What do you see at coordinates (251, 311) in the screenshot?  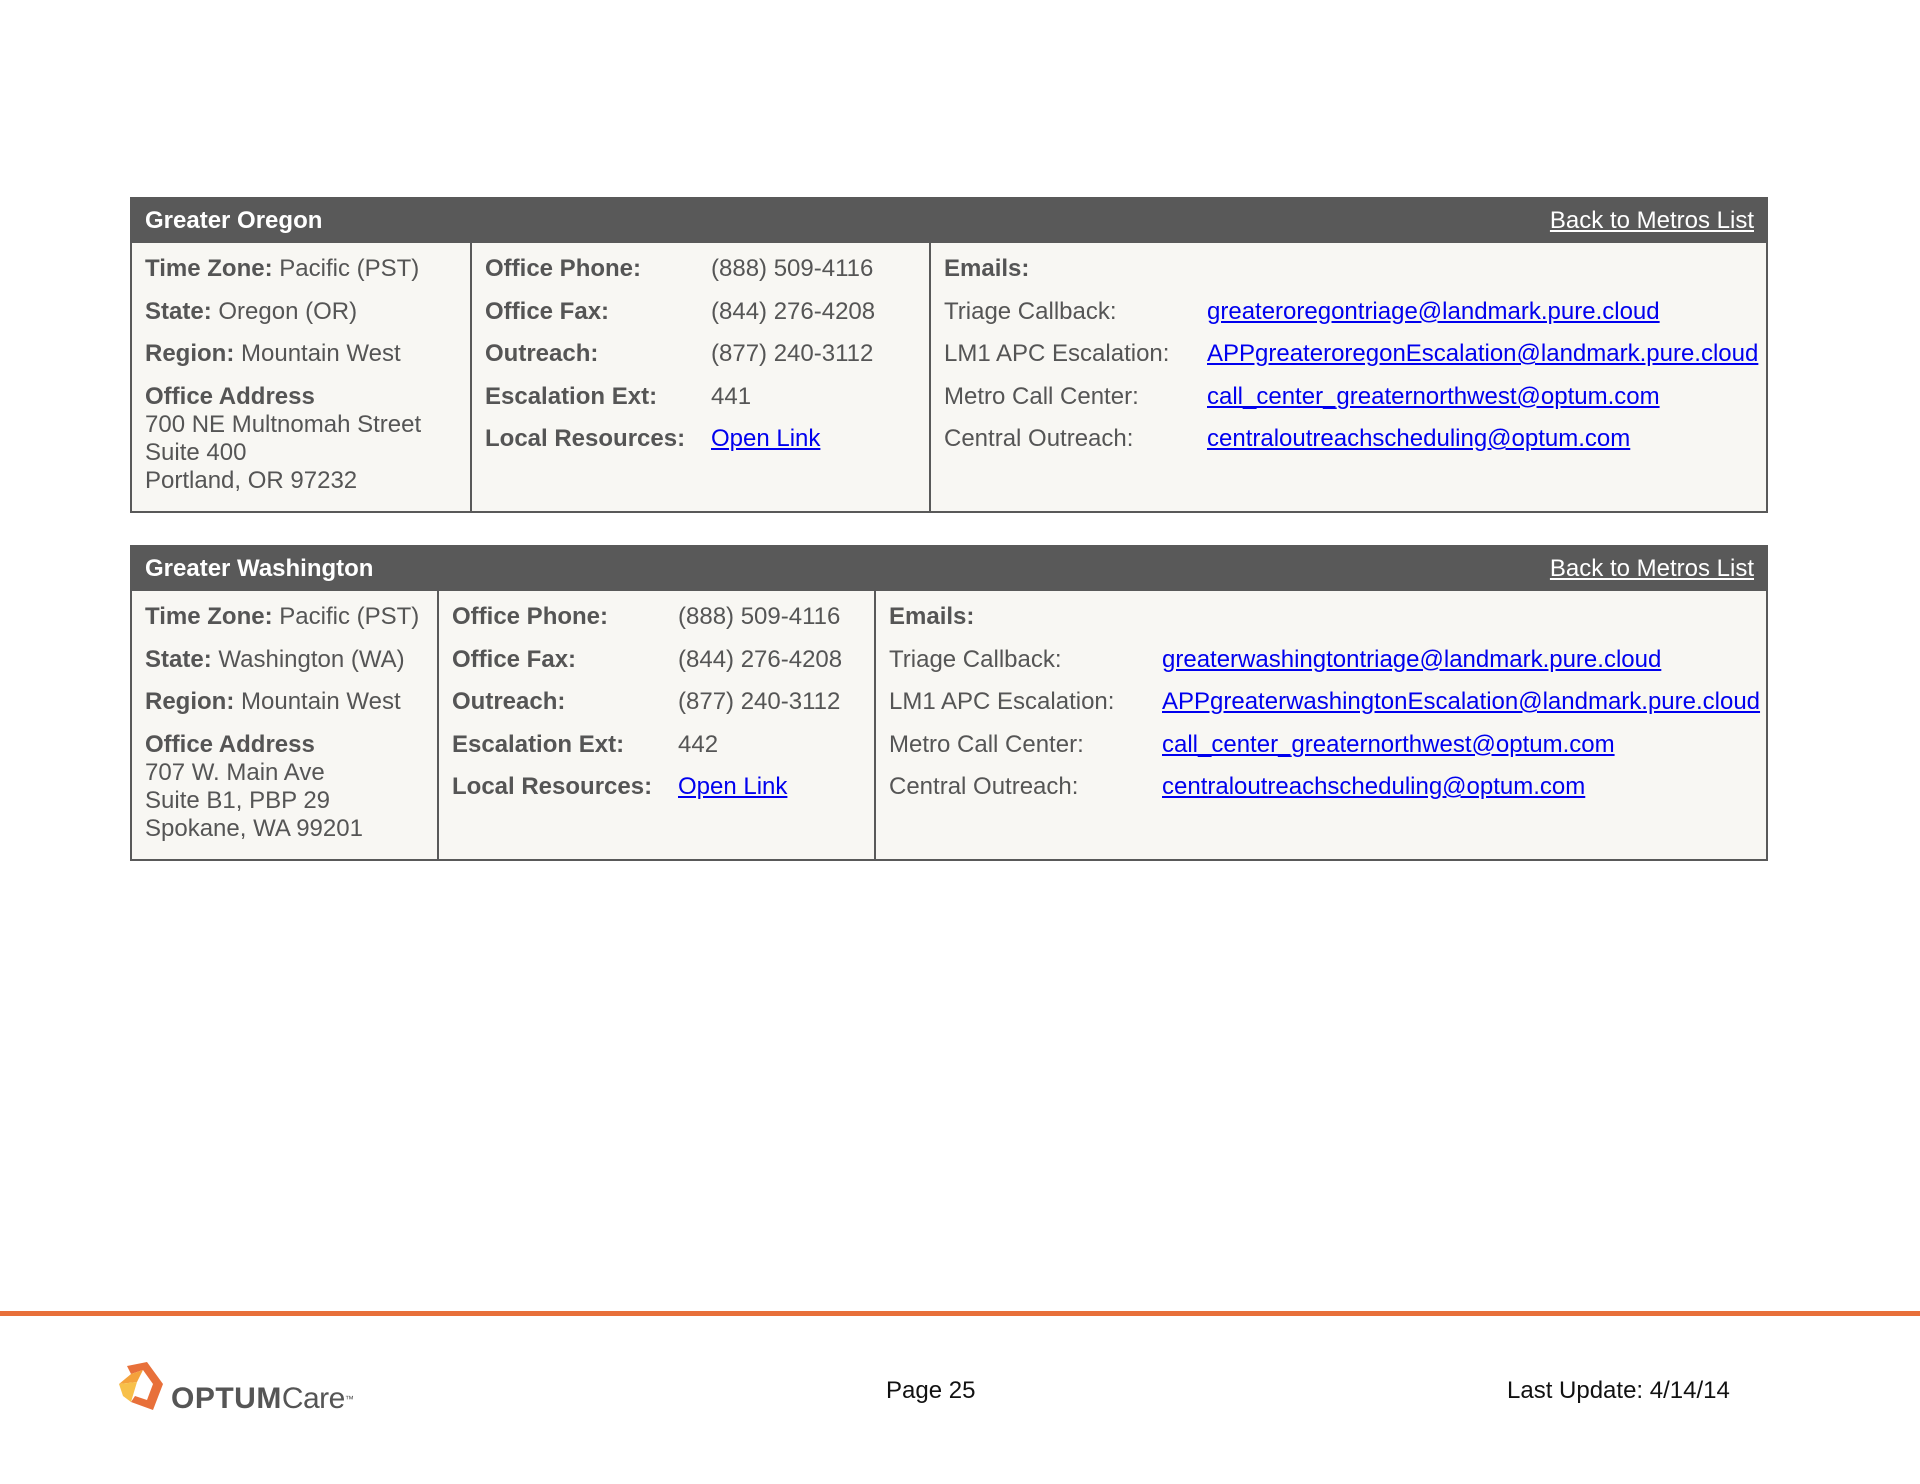 I see `state: State: Oregon (OR)` at bounding box center [251, 311].